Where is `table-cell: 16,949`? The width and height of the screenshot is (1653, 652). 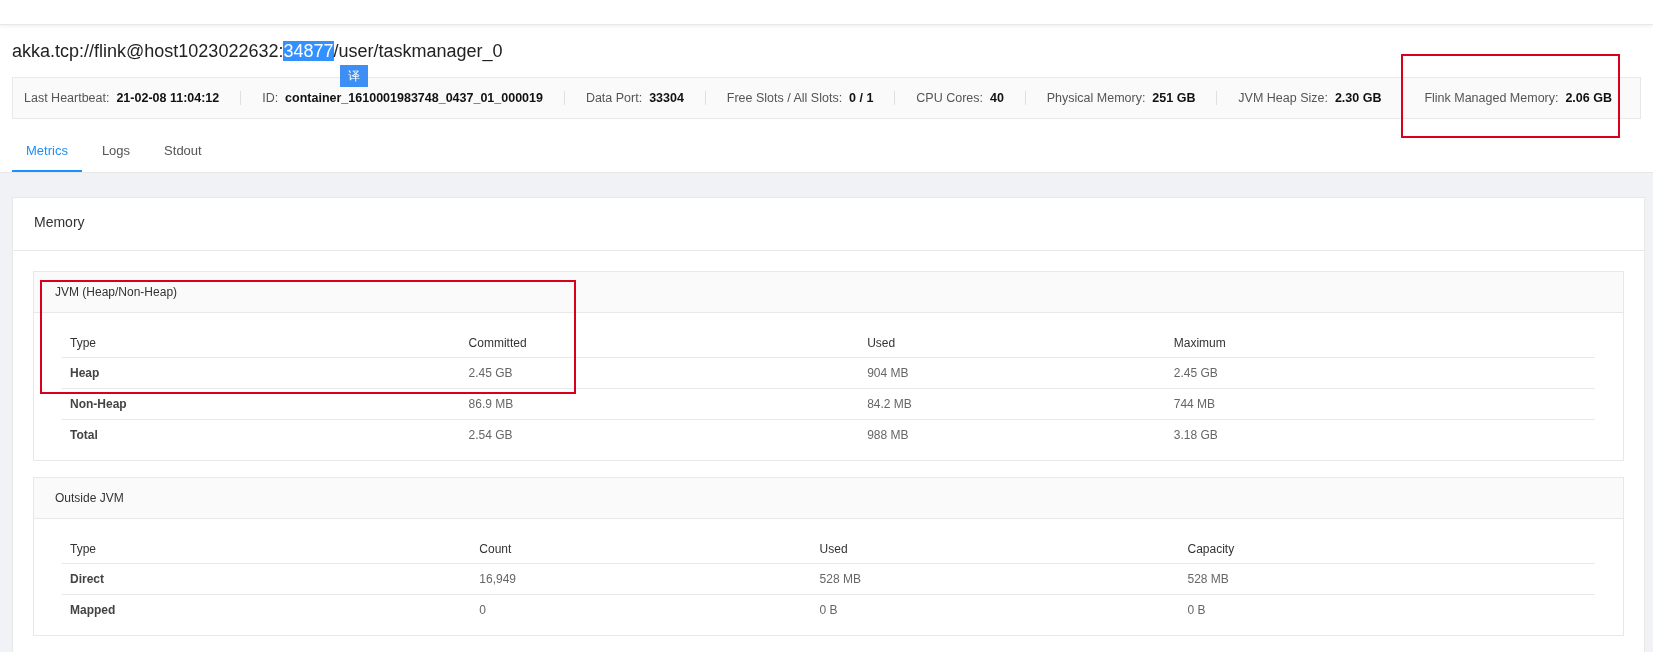 table-cell: 16,949 is located at coordinates (641, 579).